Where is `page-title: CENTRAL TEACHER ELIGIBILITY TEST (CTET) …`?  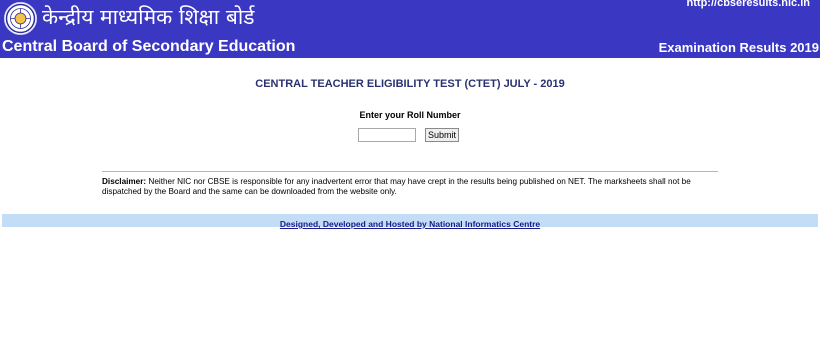
page-title: CENTRAL TEACHER ELIGIBILITY TEST (CTET) … is located at coordinates (410, 84).